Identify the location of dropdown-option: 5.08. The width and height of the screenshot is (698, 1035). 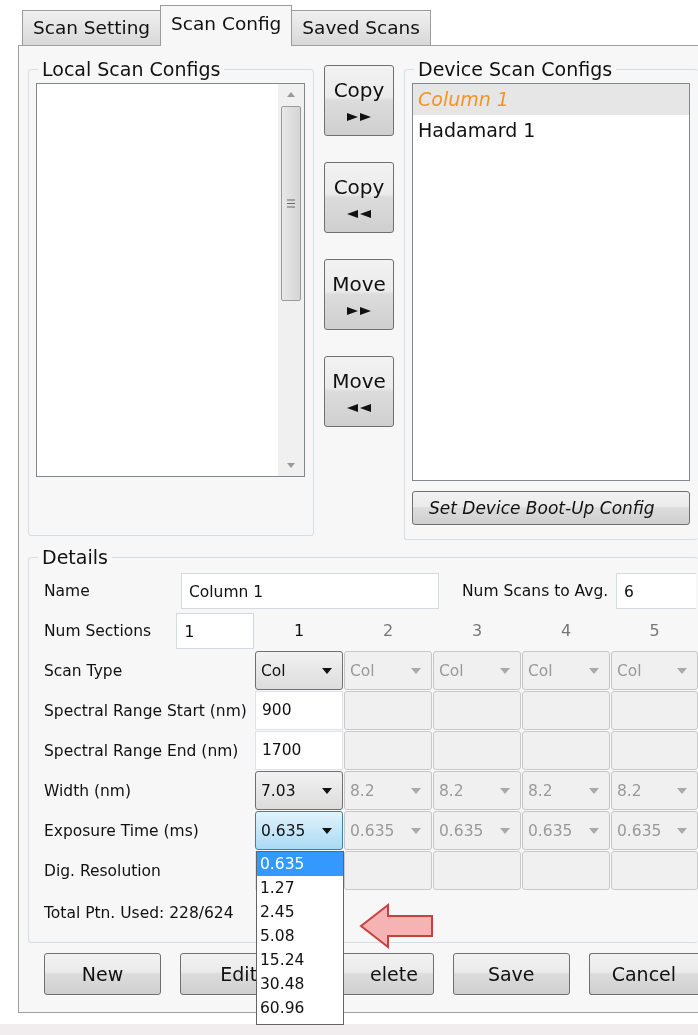
(300, 936).